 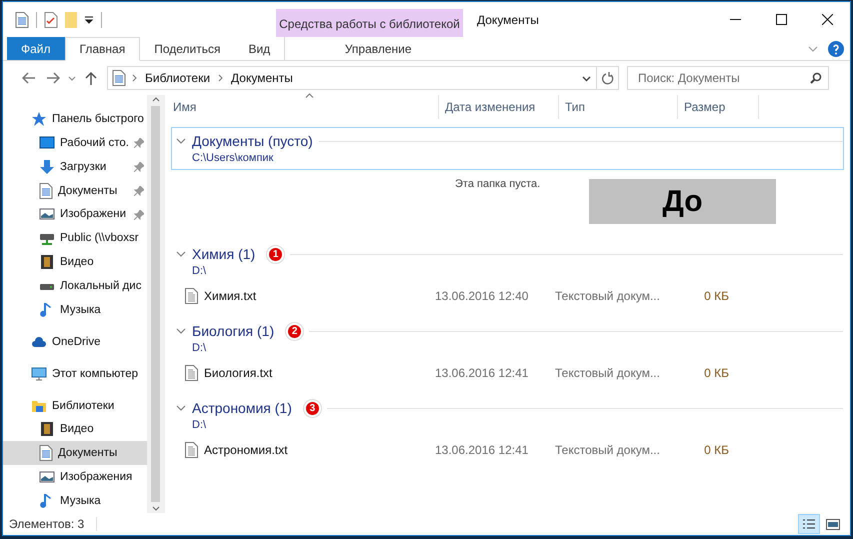 I want to click on refresh-icon, so click(x=608, y=78).